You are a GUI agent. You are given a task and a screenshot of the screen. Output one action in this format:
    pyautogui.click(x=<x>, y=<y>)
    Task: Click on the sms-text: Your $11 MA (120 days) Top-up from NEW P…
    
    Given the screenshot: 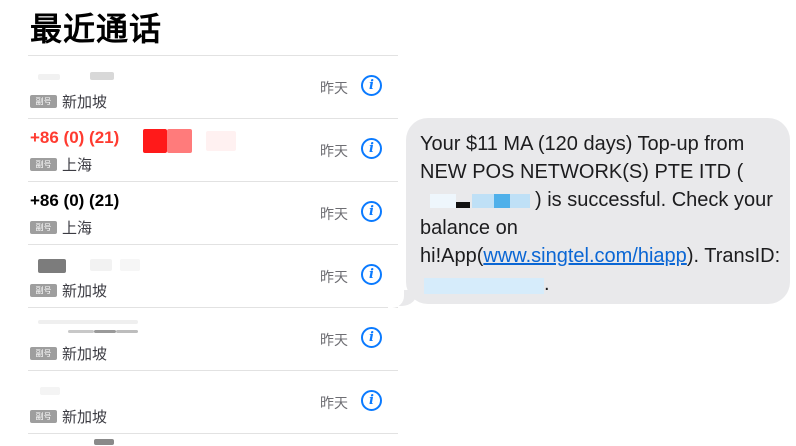 What is the action you would take?
    pyautogui.click(x=582, y=158)
    